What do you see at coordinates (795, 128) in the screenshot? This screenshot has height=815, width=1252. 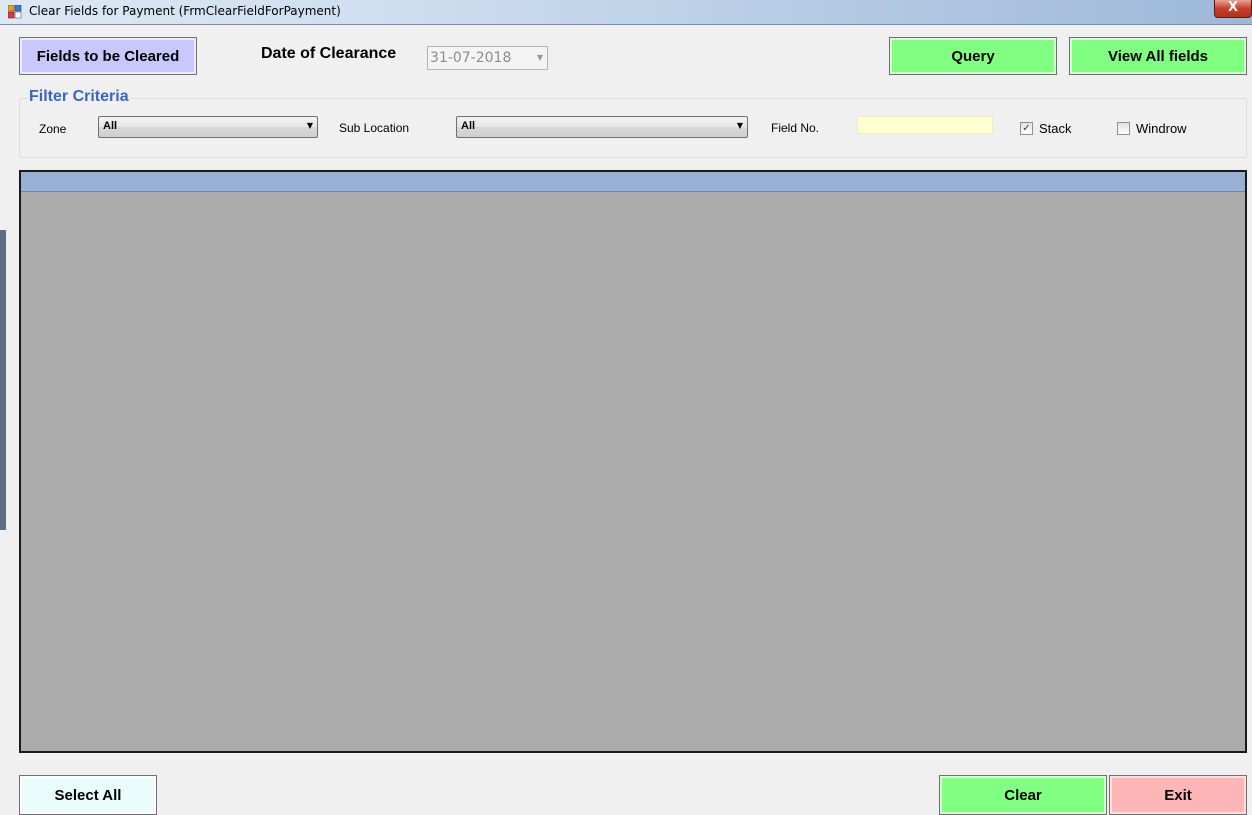 I see `field-no-label: Field No.` at bounding box center [795, 128].